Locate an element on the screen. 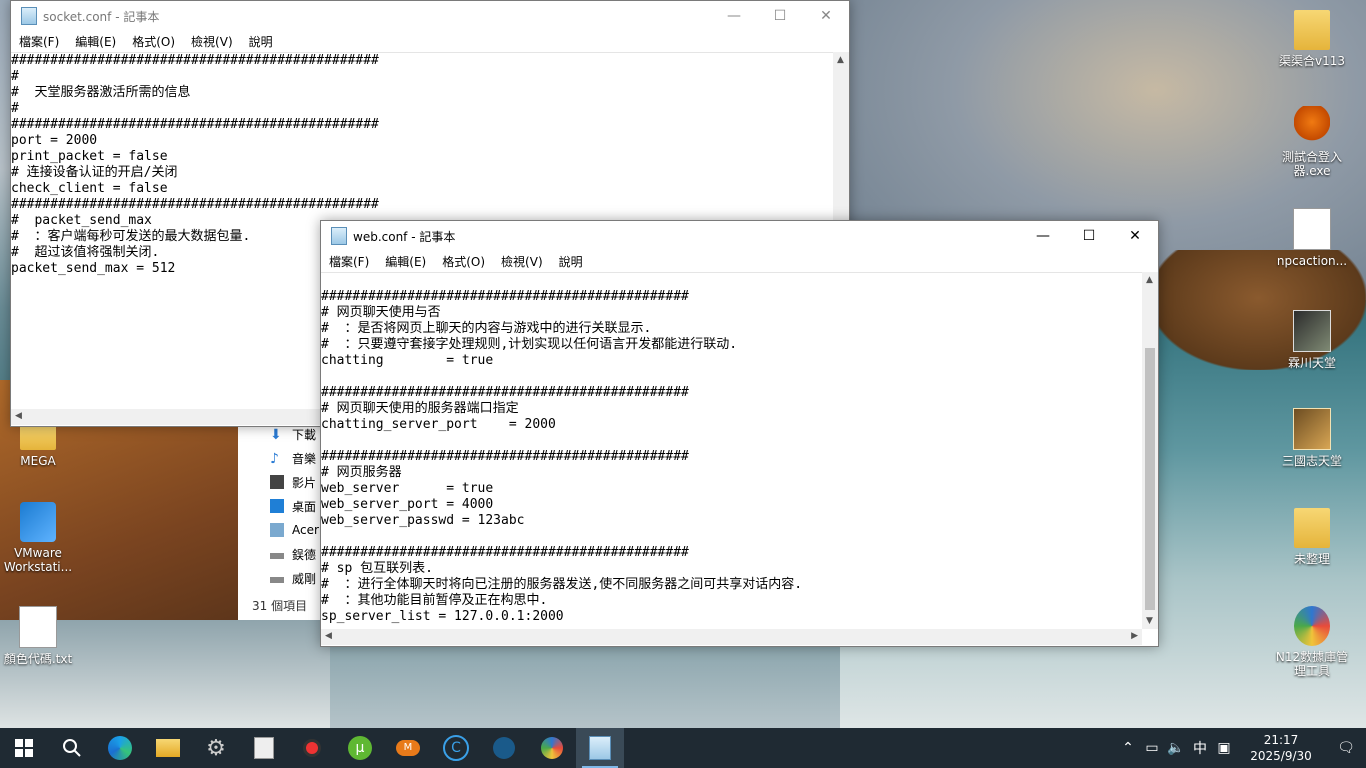  desktop-icon: 未整理 is located at coordinates (1312, 537).